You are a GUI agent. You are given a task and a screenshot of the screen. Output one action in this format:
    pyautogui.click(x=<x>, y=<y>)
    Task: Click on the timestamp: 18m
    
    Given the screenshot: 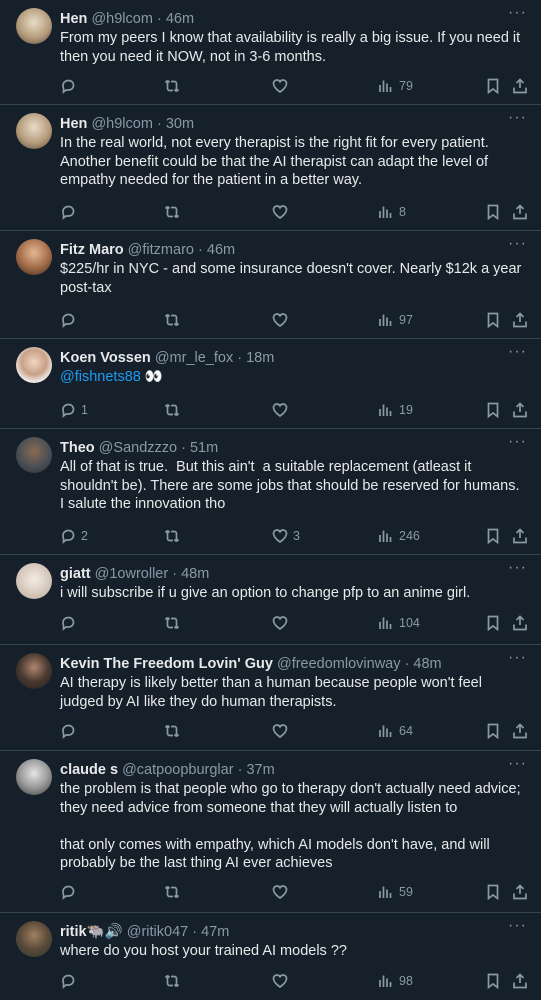 What is the action you would take?
    pyautogui.click(x=260, y=358)
    